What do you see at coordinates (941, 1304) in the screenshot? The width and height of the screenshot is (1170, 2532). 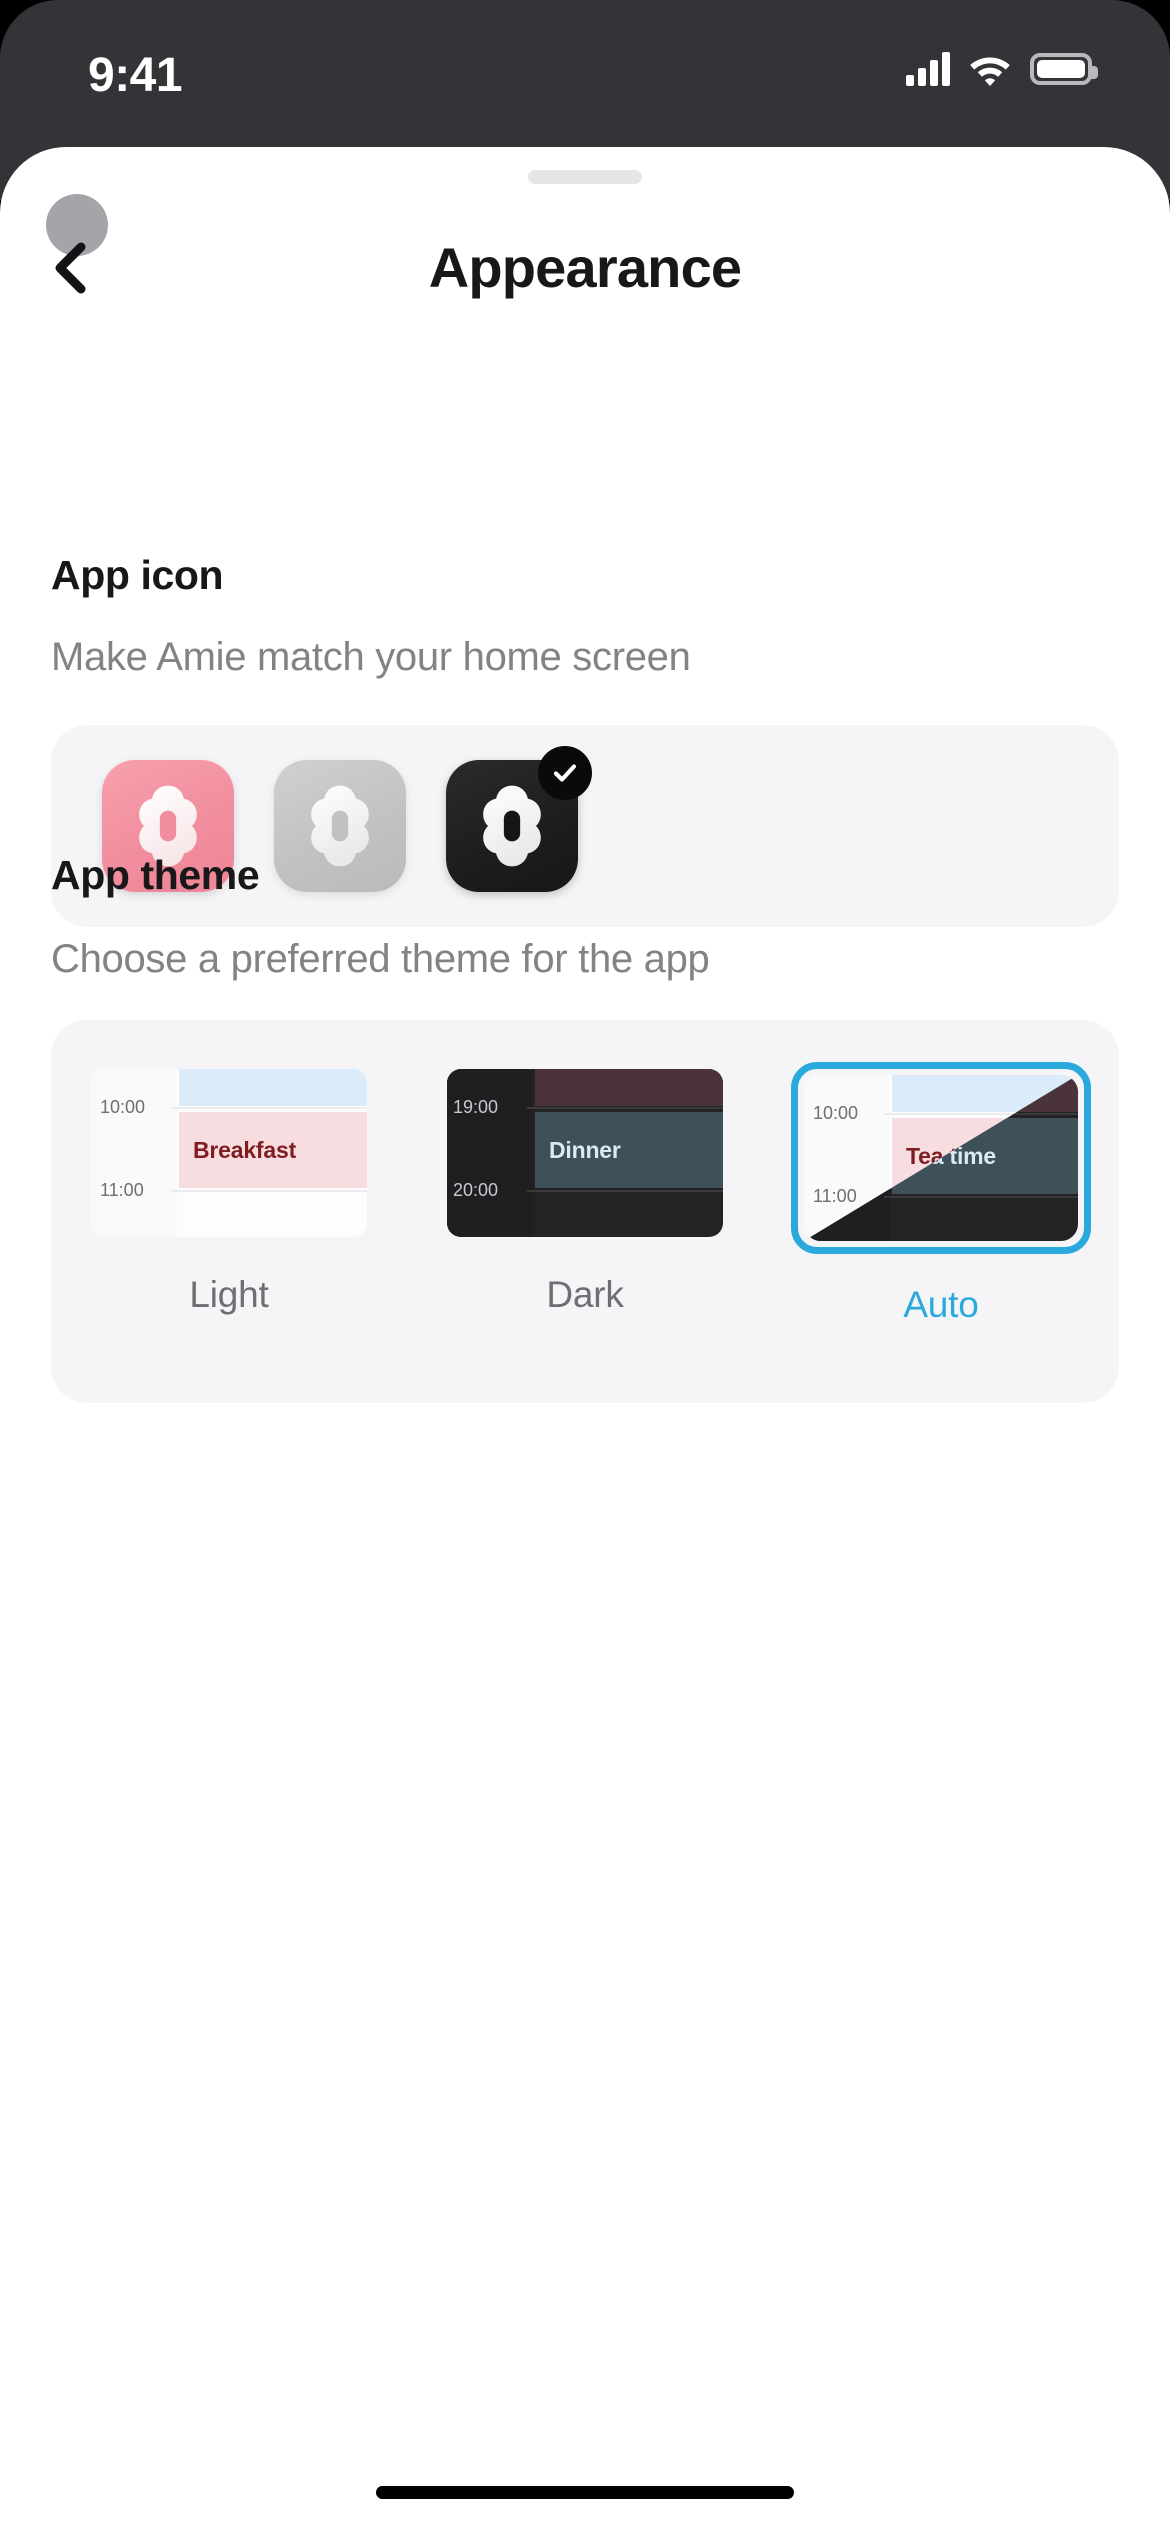 I see `theme-label-auto: Auto` at bounding box center [941, 1304].